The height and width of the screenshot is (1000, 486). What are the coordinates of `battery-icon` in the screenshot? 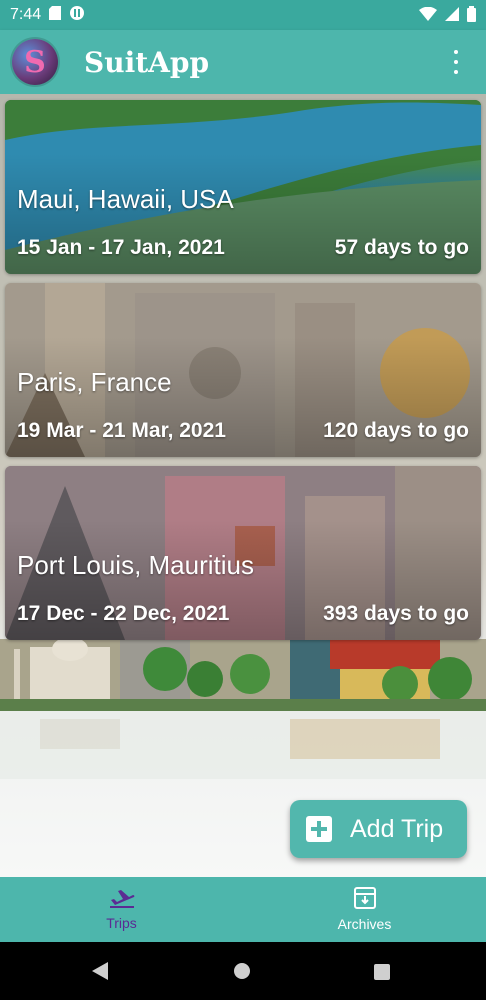 It's located at (471, 16).